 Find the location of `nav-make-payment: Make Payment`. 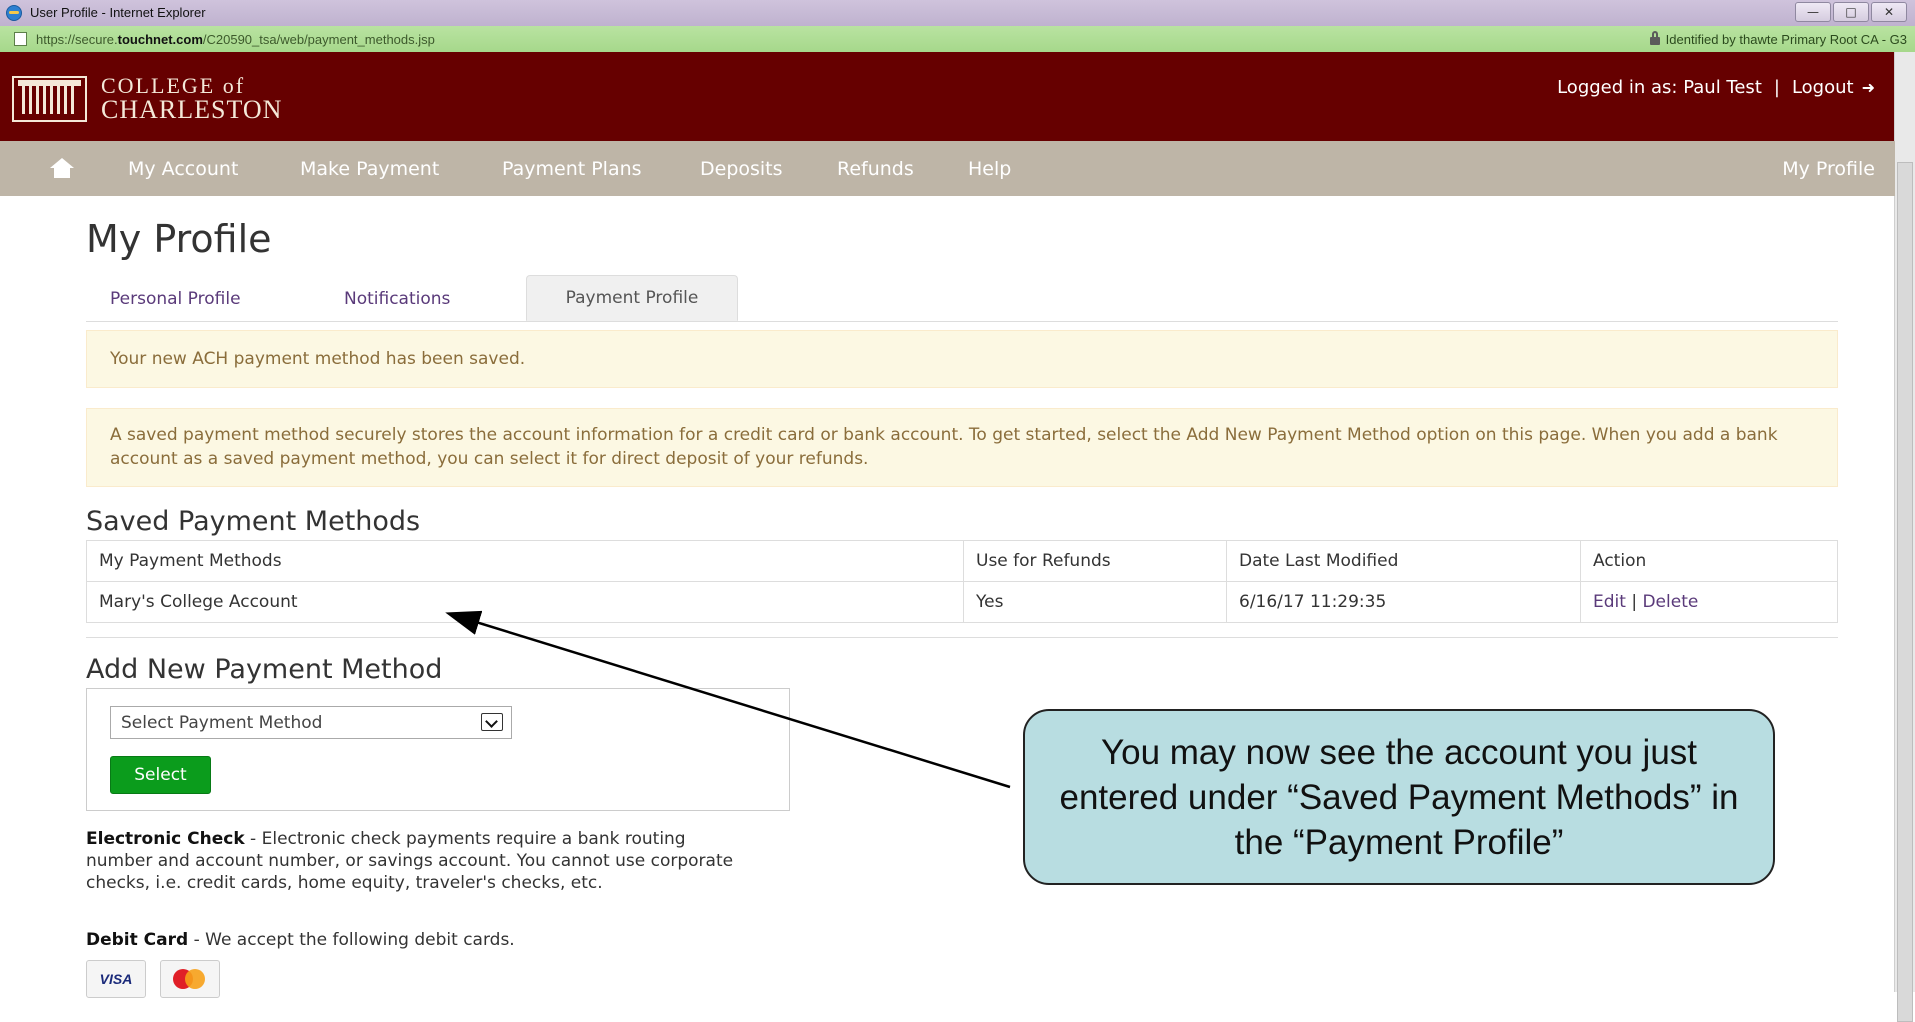

nav-make-payment: Make Payment is located at coordinates (369, 169).